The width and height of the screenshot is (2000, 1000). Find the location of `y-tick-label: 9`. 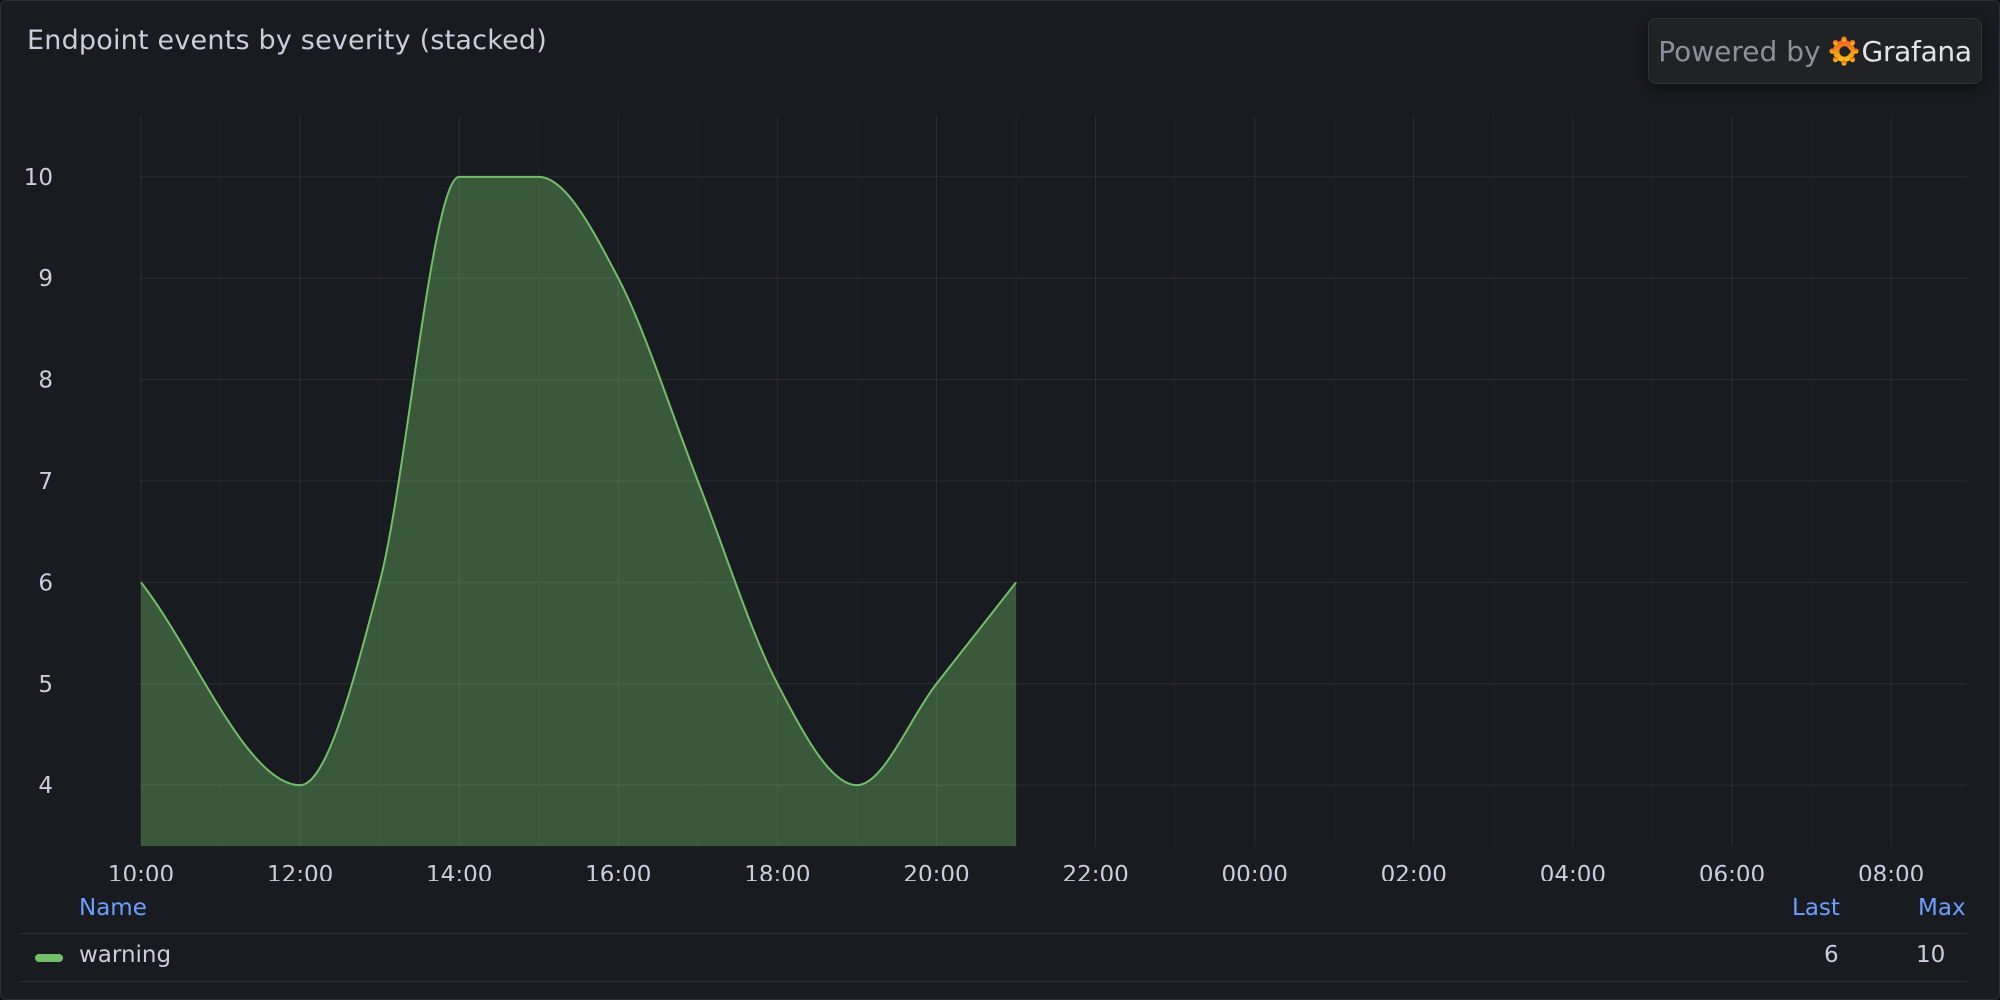

y-tick-label: 9 is located at coordinates (45, 279).